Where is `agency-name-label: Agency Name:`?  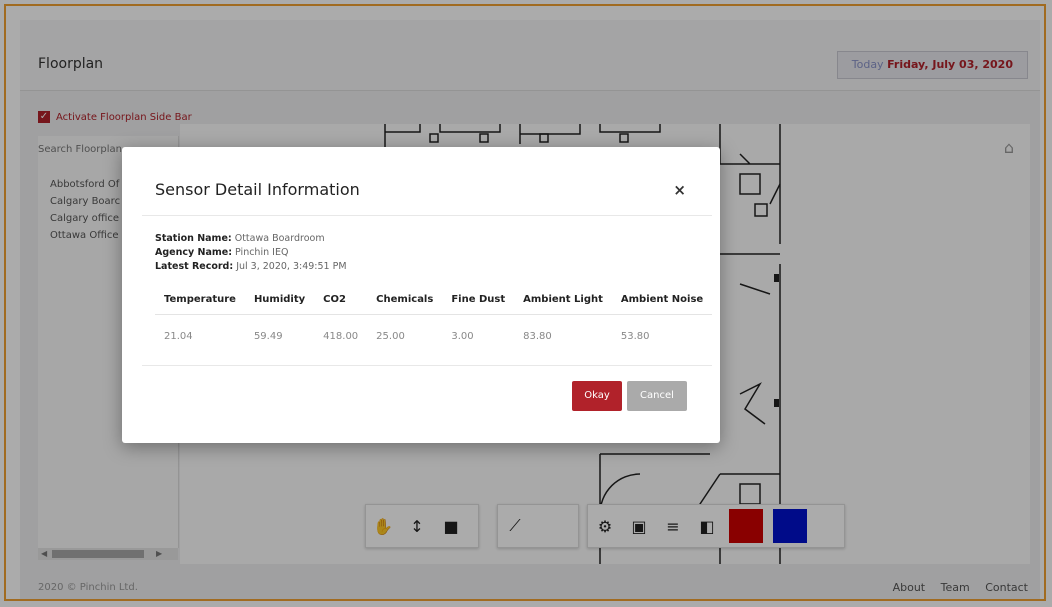 agency-name-label: Agency Name: is located at coordinates (193, 252).